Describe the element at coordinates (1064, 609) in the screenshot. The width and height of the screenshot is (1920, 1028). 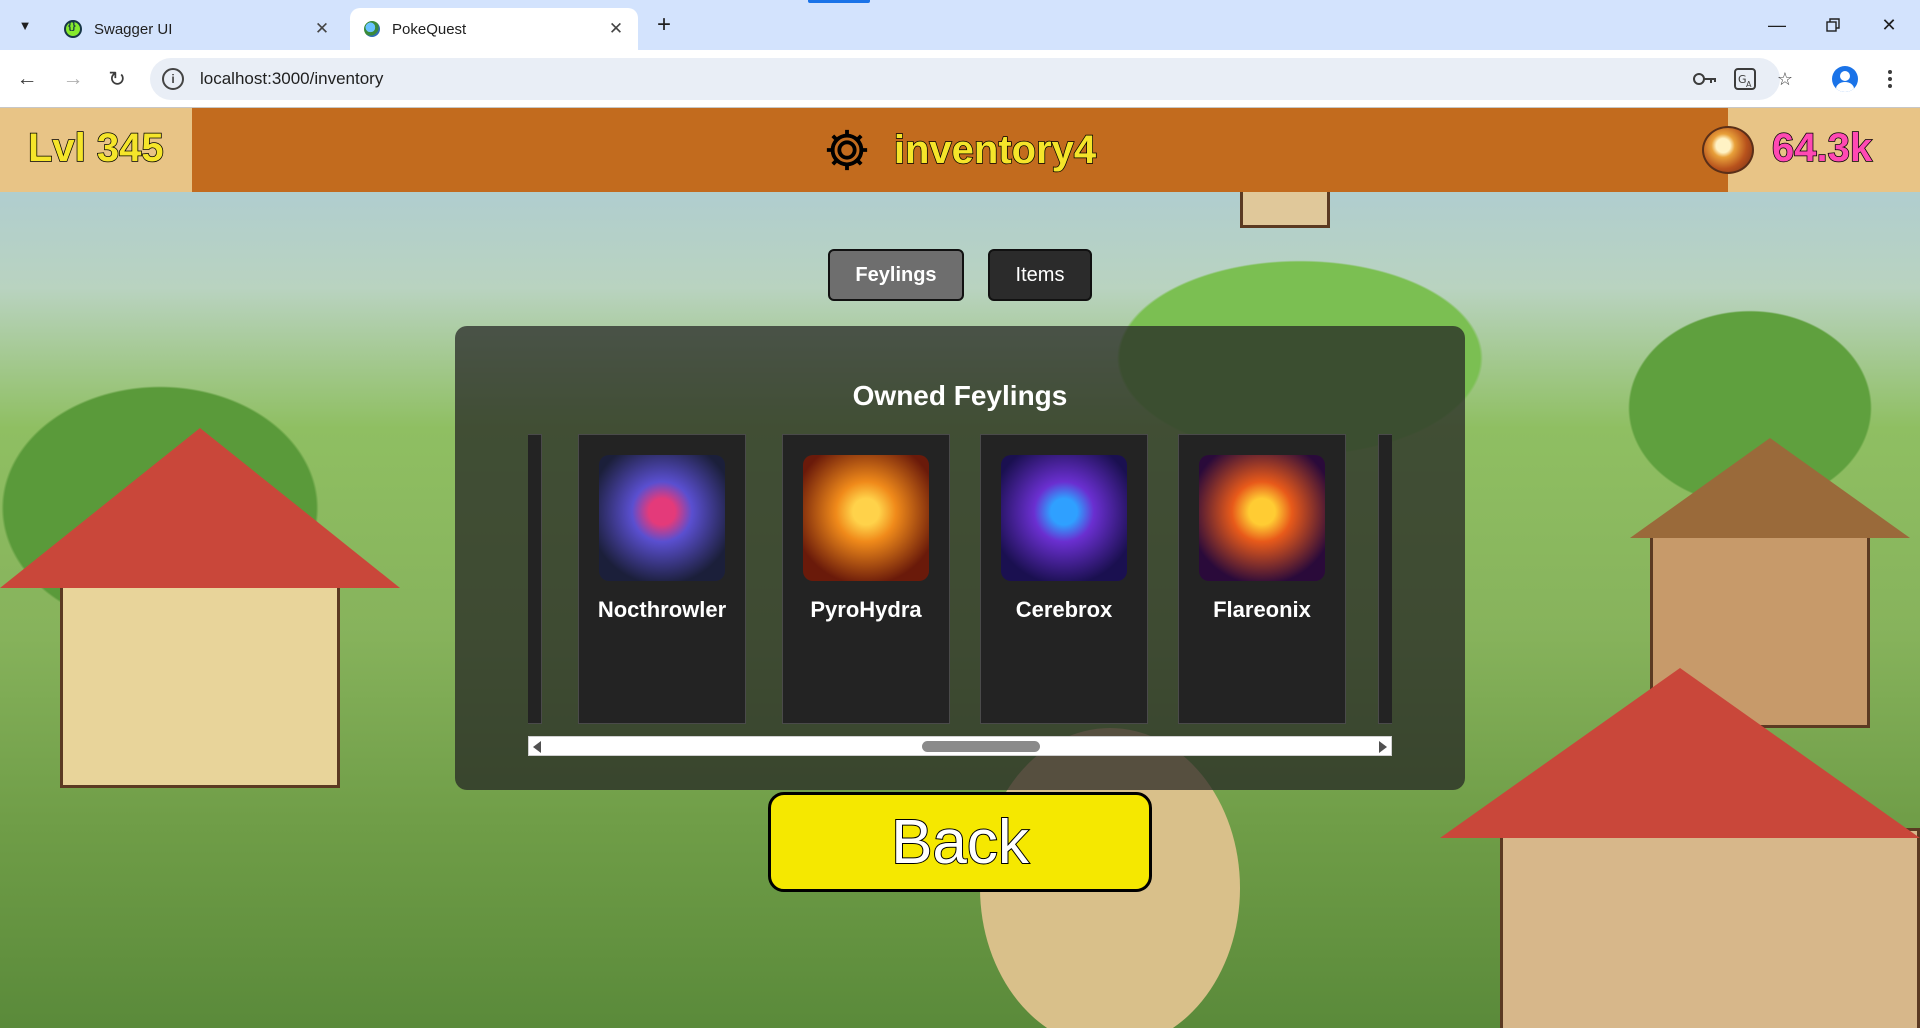
I see `feyling-name: Cerebrox` at that location.